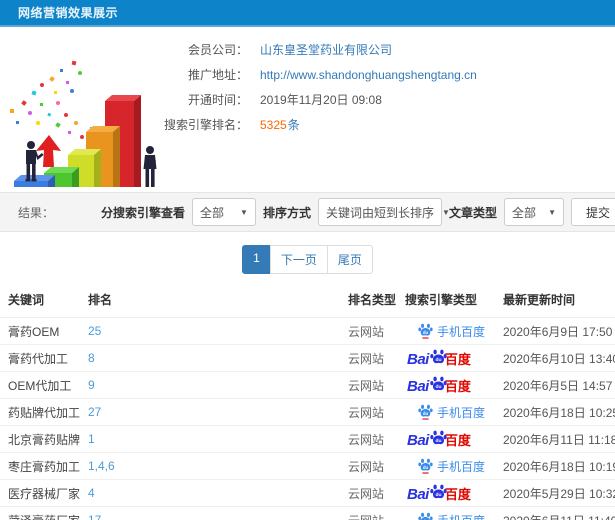 This screenshot has height=520, width=615. What do you see at coordinates (94, 516) in the screenshot?
I see `rank-link: 17` at bounding box center [94, 516].